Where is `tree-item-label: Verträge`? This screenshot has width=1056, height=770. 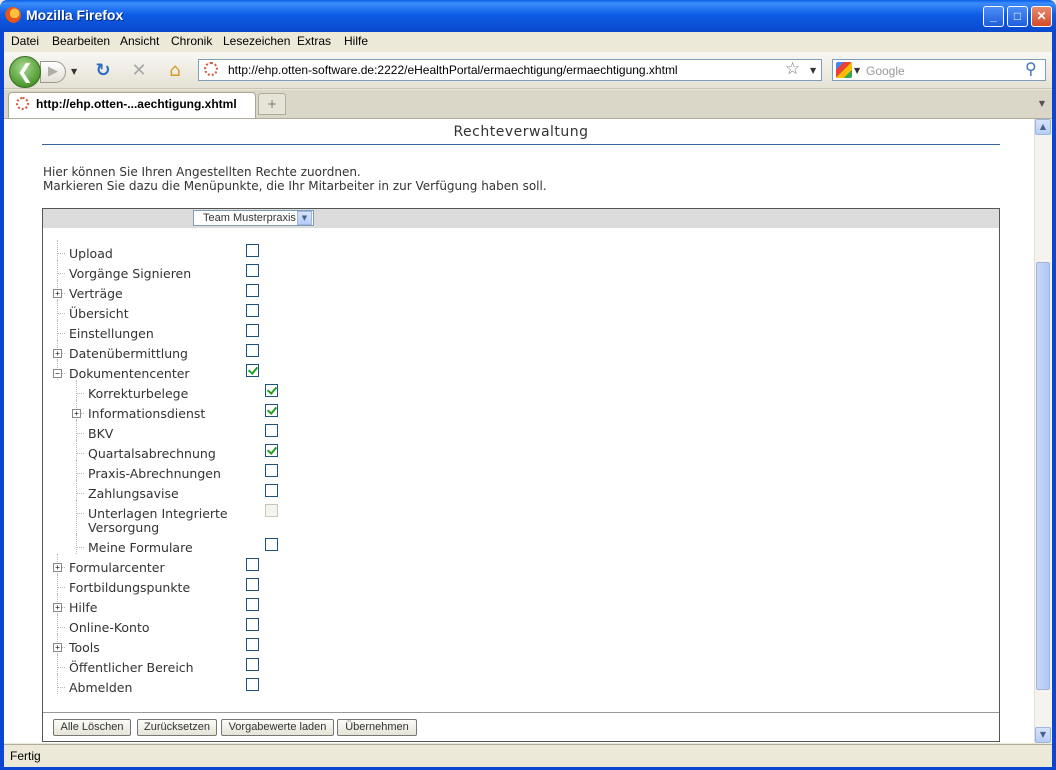
tree-item-label: Verträge is located at coordinates (96, 293).